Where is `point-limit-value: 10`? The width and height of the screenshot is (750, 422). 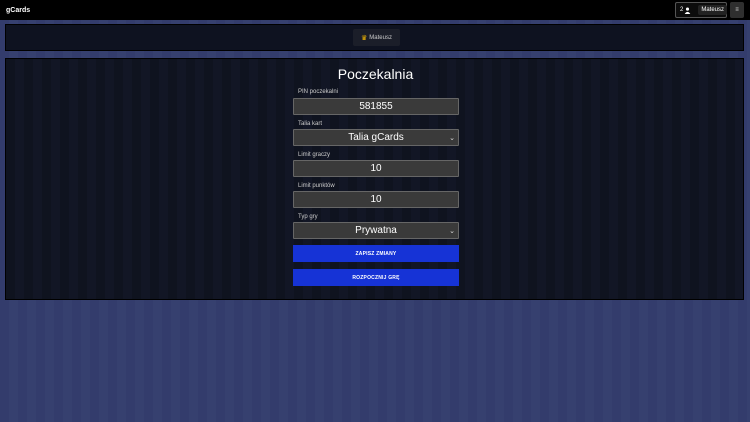 point-limit-value: 10 is located at coordinates (376, 199).